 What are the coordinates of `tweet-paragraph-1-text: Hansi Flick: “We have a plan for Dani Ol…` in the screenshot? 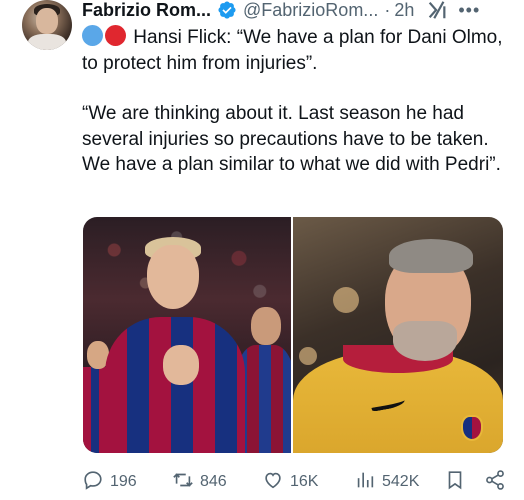 It's located at (292, 50).